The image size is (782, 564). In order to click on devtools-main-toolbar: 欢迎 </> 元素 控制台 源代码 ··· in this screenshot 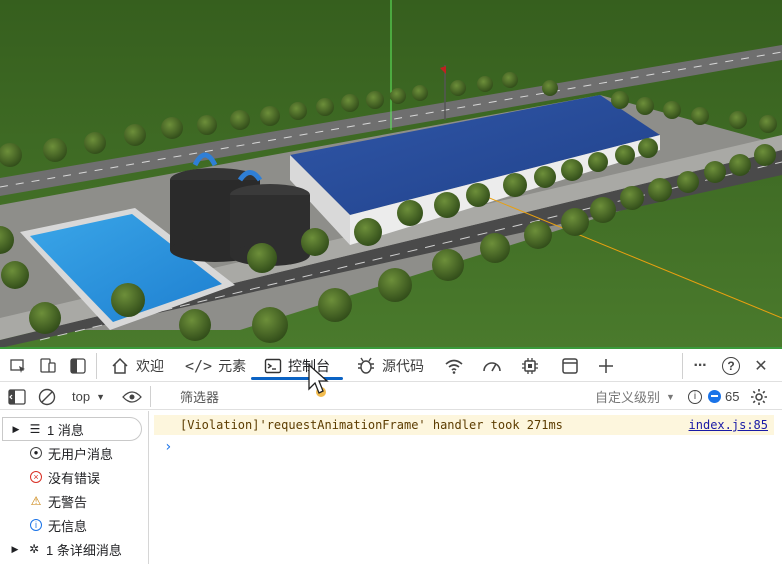, I will do `click(391, 365)`.